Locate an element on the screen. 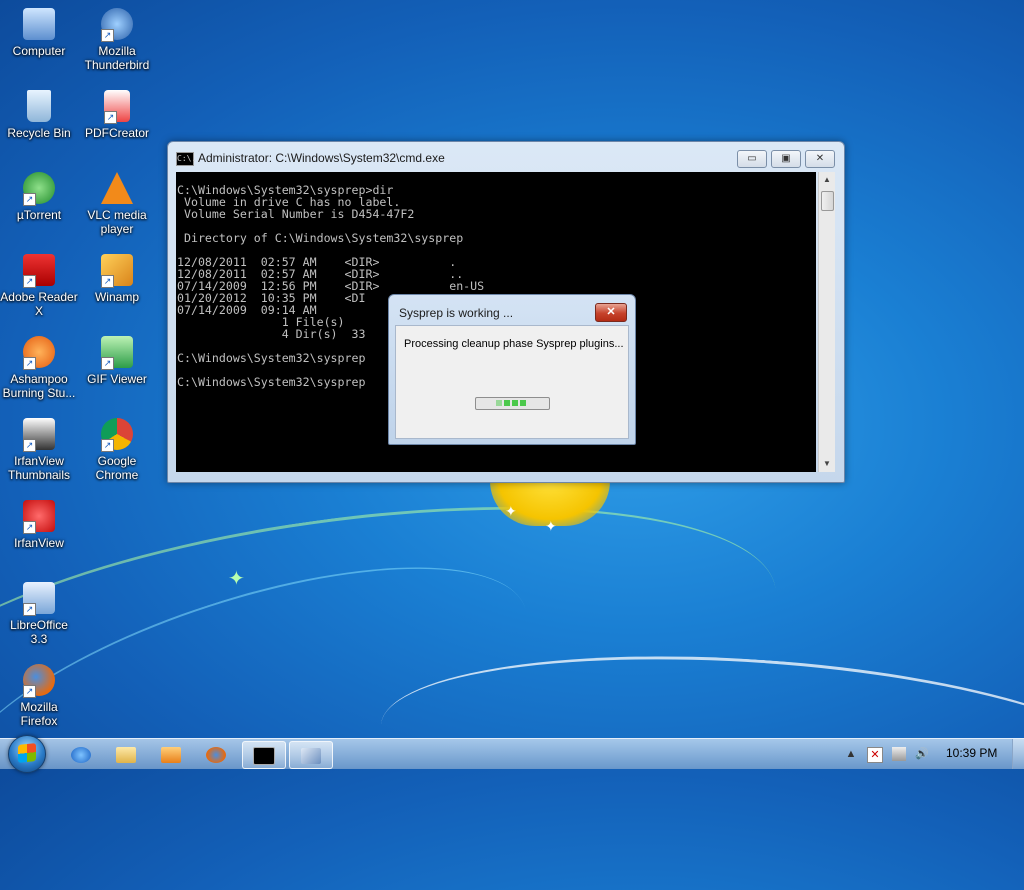 Image resolution: width=1024 pixels, height=890 pixels. desktop-icon-label: Computer is located at coordinates (39, 51).